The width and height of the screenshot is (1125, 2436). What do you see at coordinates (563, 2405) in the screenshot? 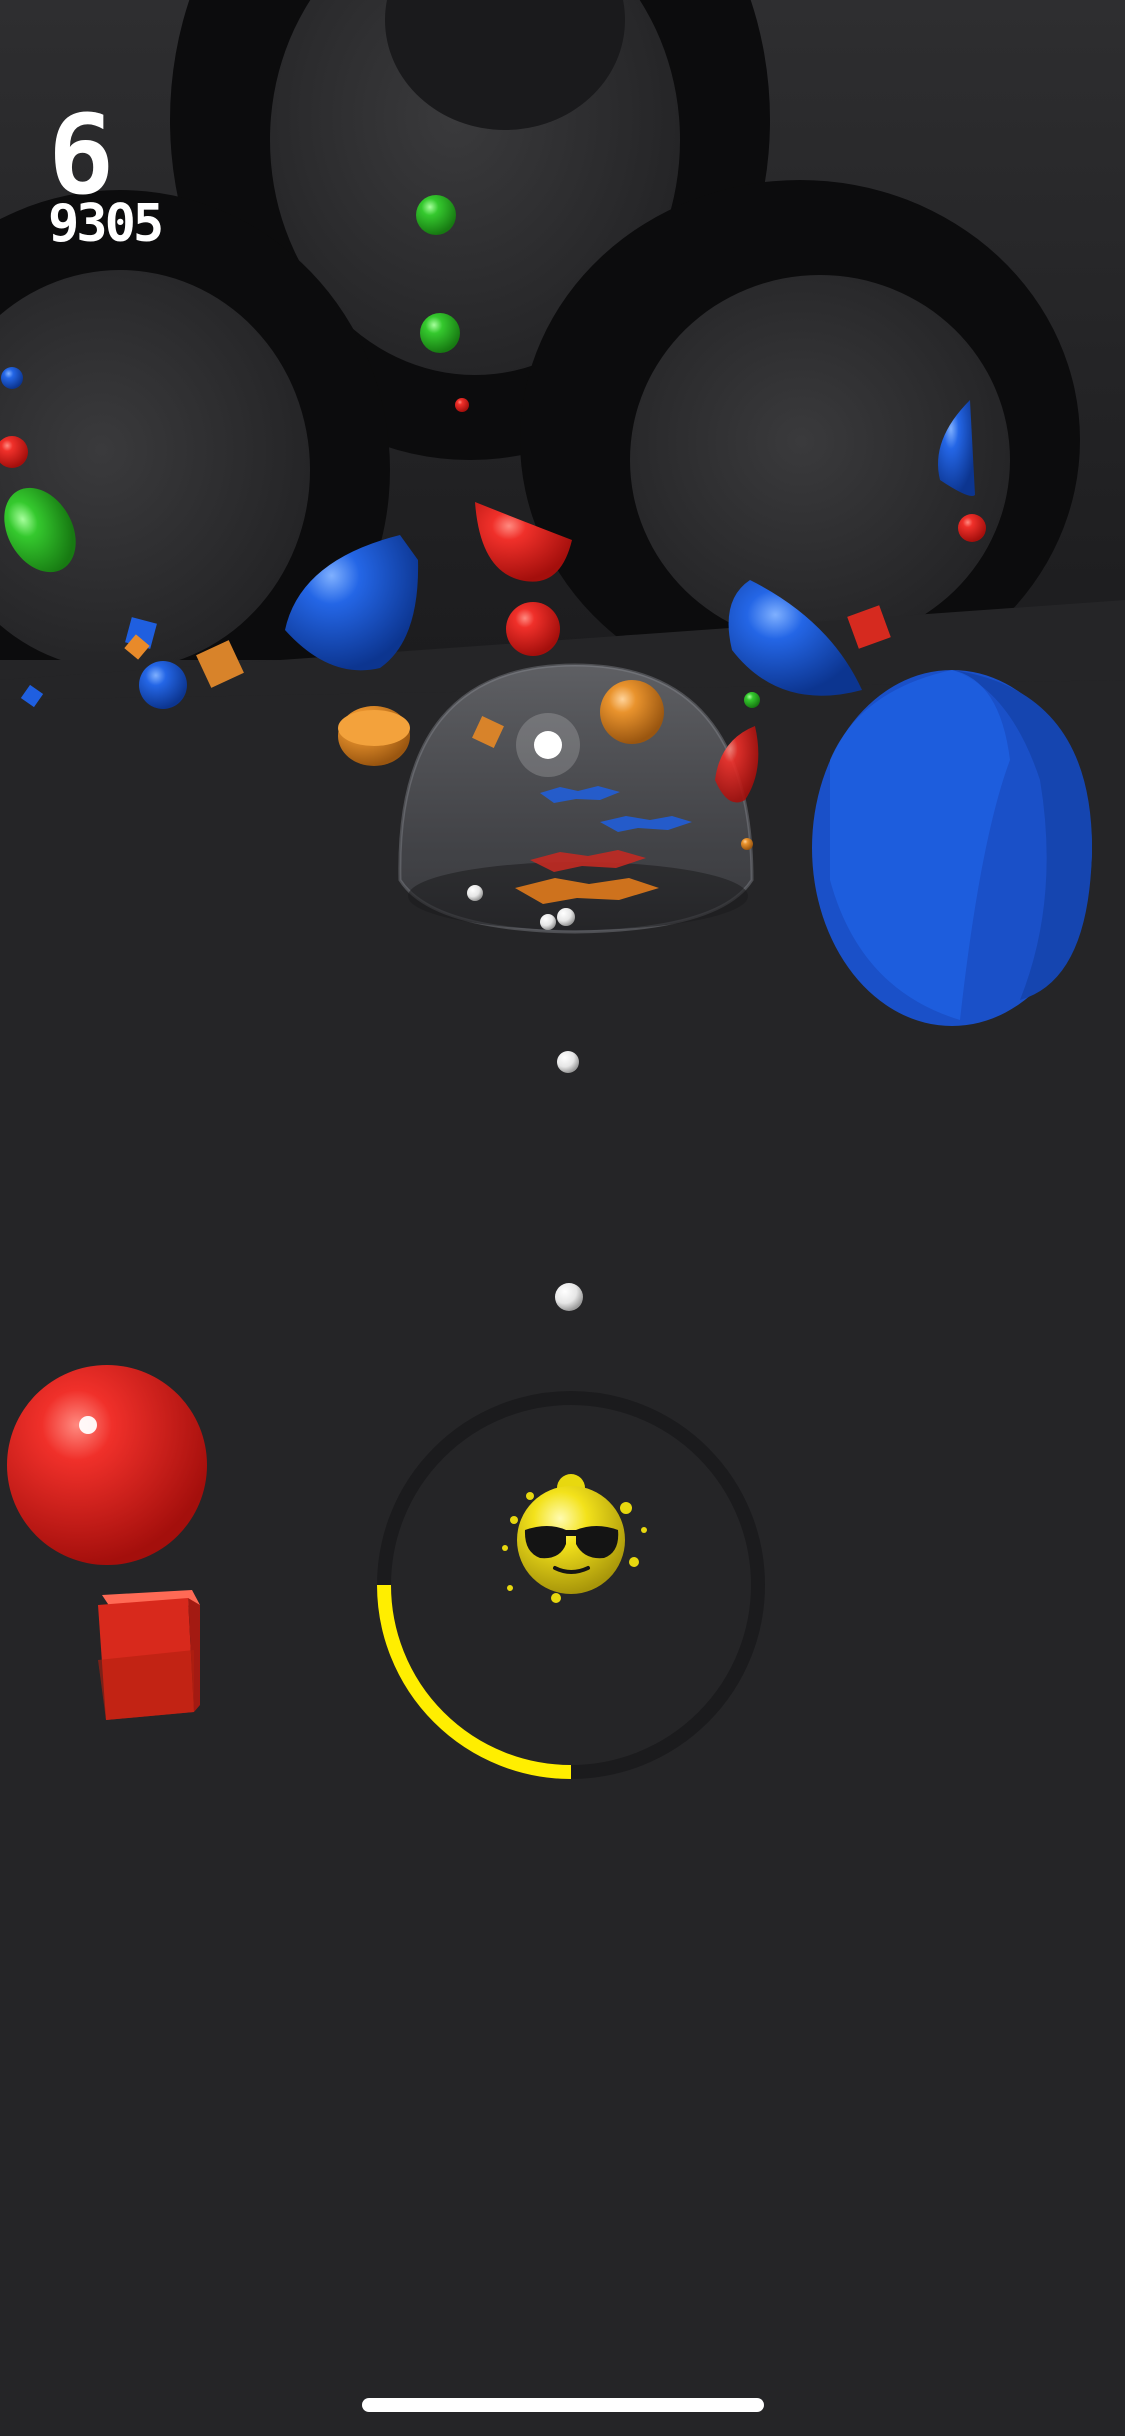
I see `home-indicator` at bounding box center [563, 2405].